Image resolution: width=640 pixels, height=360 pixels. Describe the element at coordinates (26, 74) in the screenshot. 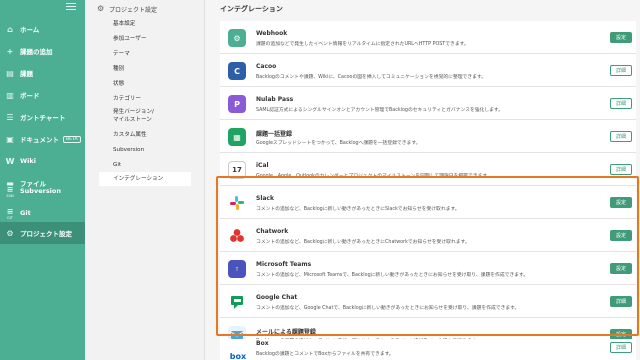

I see `nav-issues-label: 課題` at that location.